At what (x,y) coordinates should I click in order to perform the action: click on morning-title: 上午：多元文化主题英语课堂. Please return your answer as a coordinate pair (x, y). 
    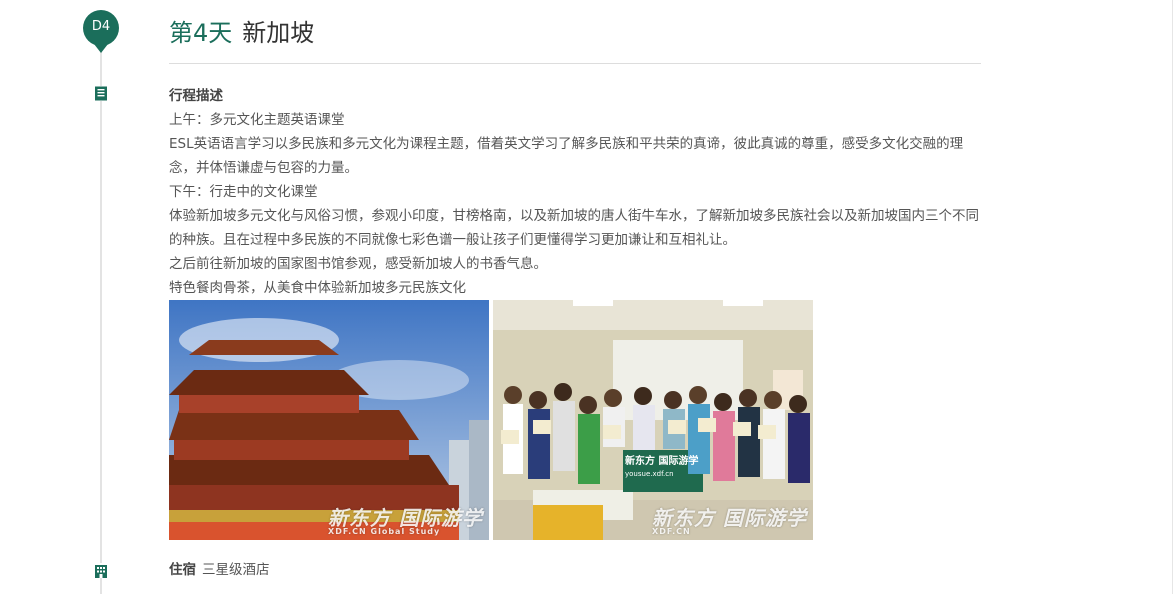
    Looking at the image, I should click on (257, 120).